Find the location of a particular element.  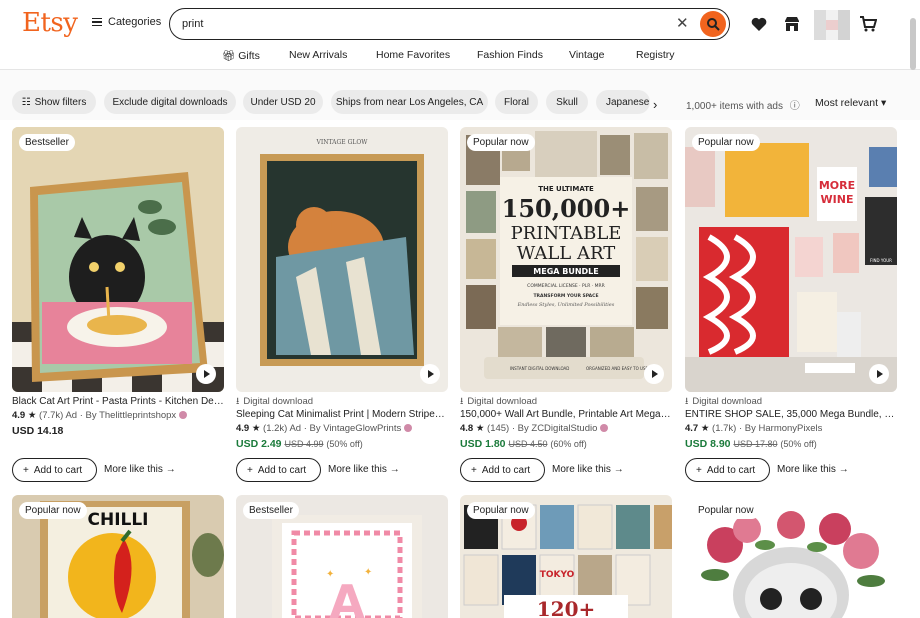

original-price: USD 4.99 is located at coordinates (304, 444).